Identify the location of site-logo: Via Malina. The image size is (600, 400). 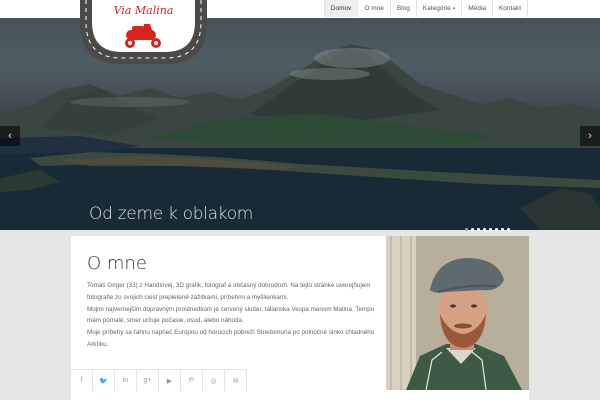
(143, 32).